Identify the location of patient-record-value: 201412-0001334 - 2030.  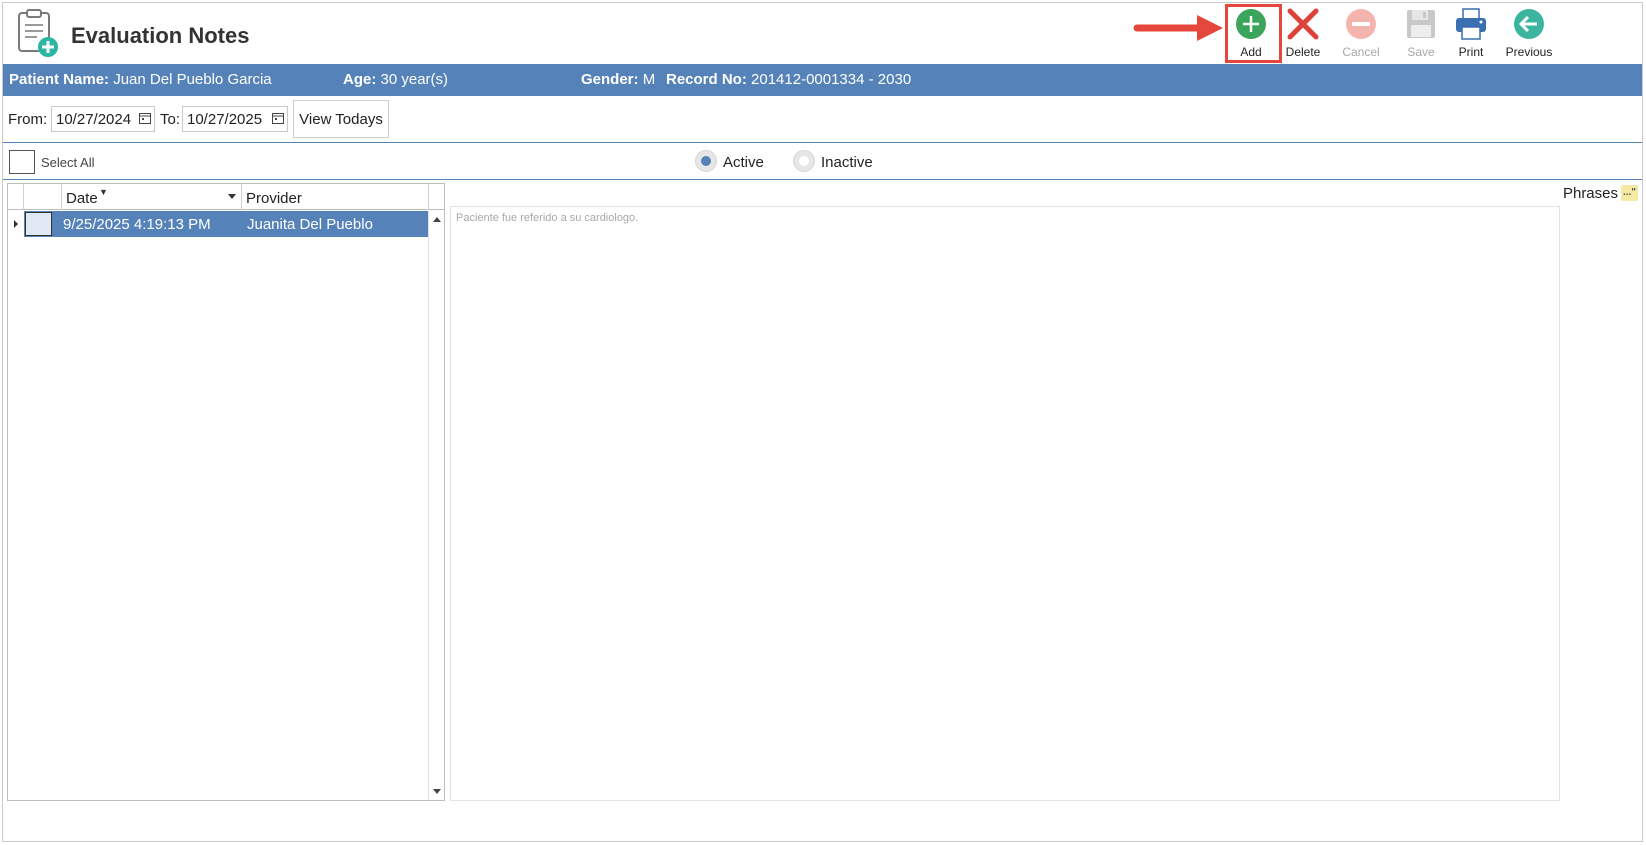
(831, 79).